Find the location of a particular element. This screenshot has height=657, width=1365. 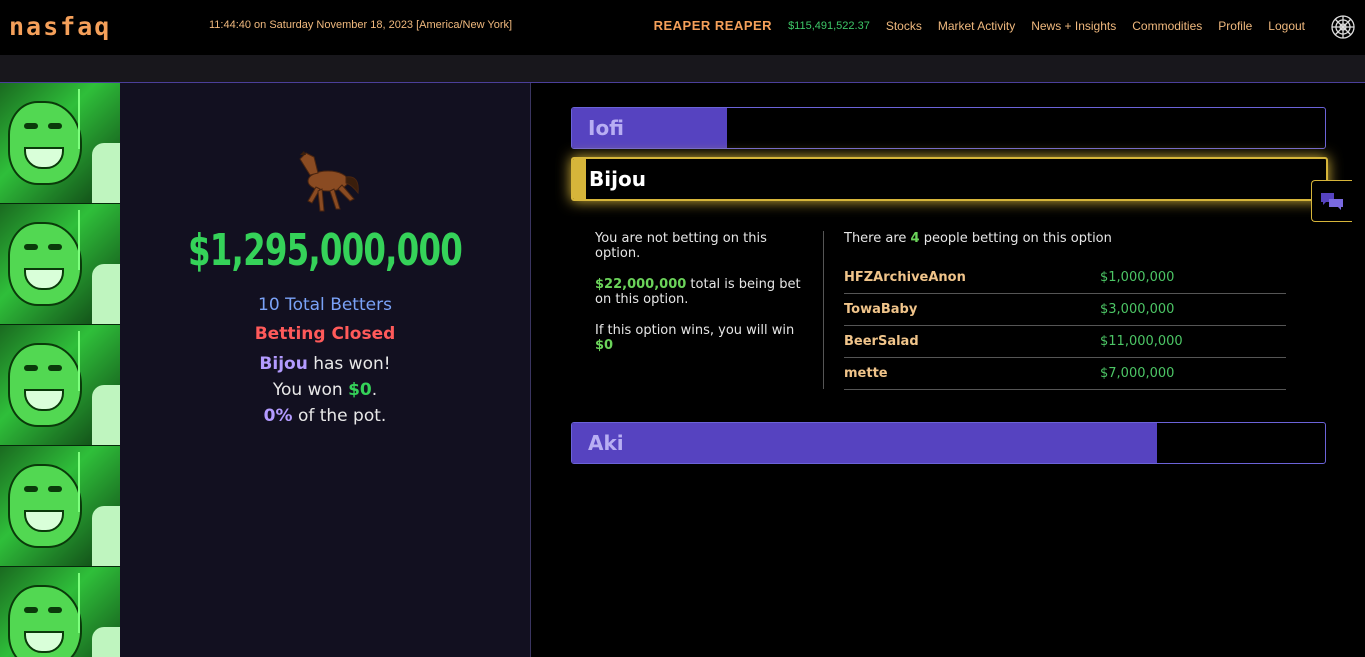

nav-stocks: Stocks is located at coordinates (904, 26).